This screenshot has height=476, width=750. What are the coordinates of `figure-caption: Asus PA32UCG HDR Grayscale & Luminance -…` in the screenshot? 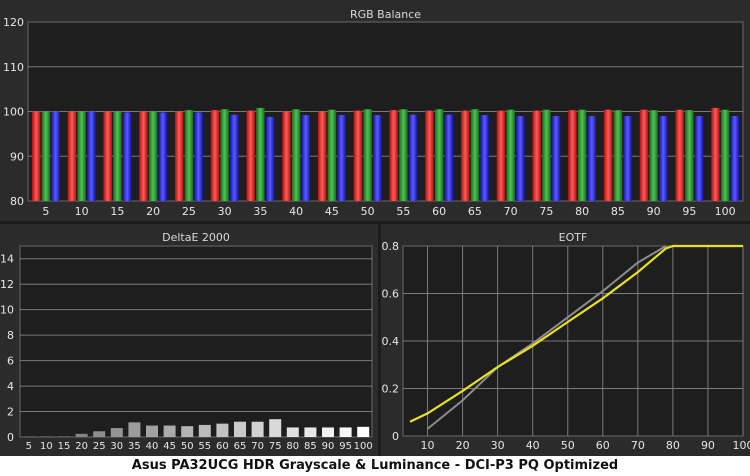 It's located at (375, 466).